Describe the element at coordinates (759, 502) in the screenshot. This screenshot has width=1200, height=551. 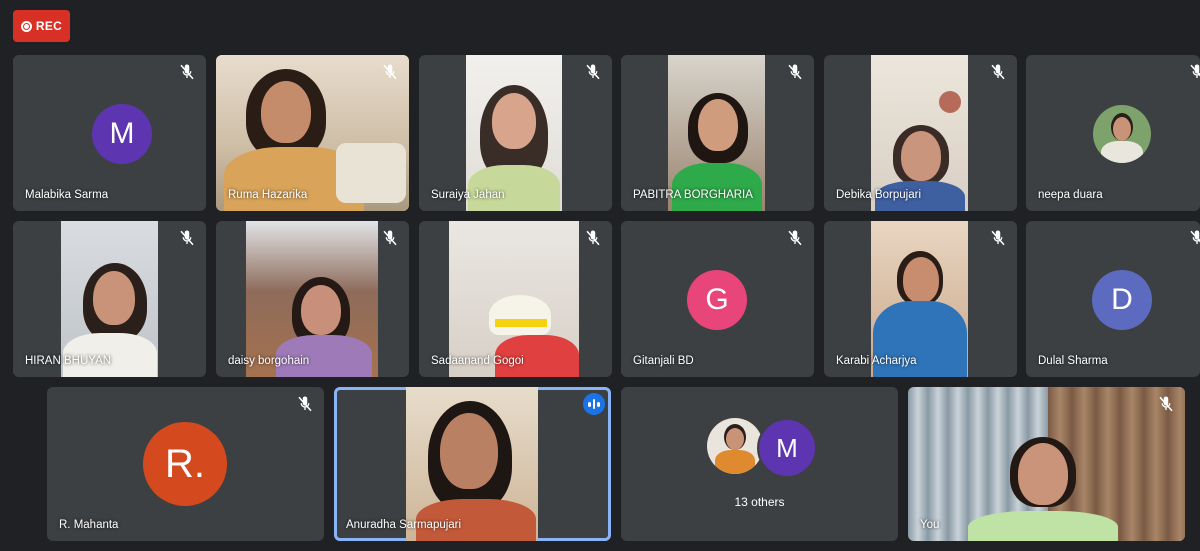
I see `others-count-label: 13 others` at that location.